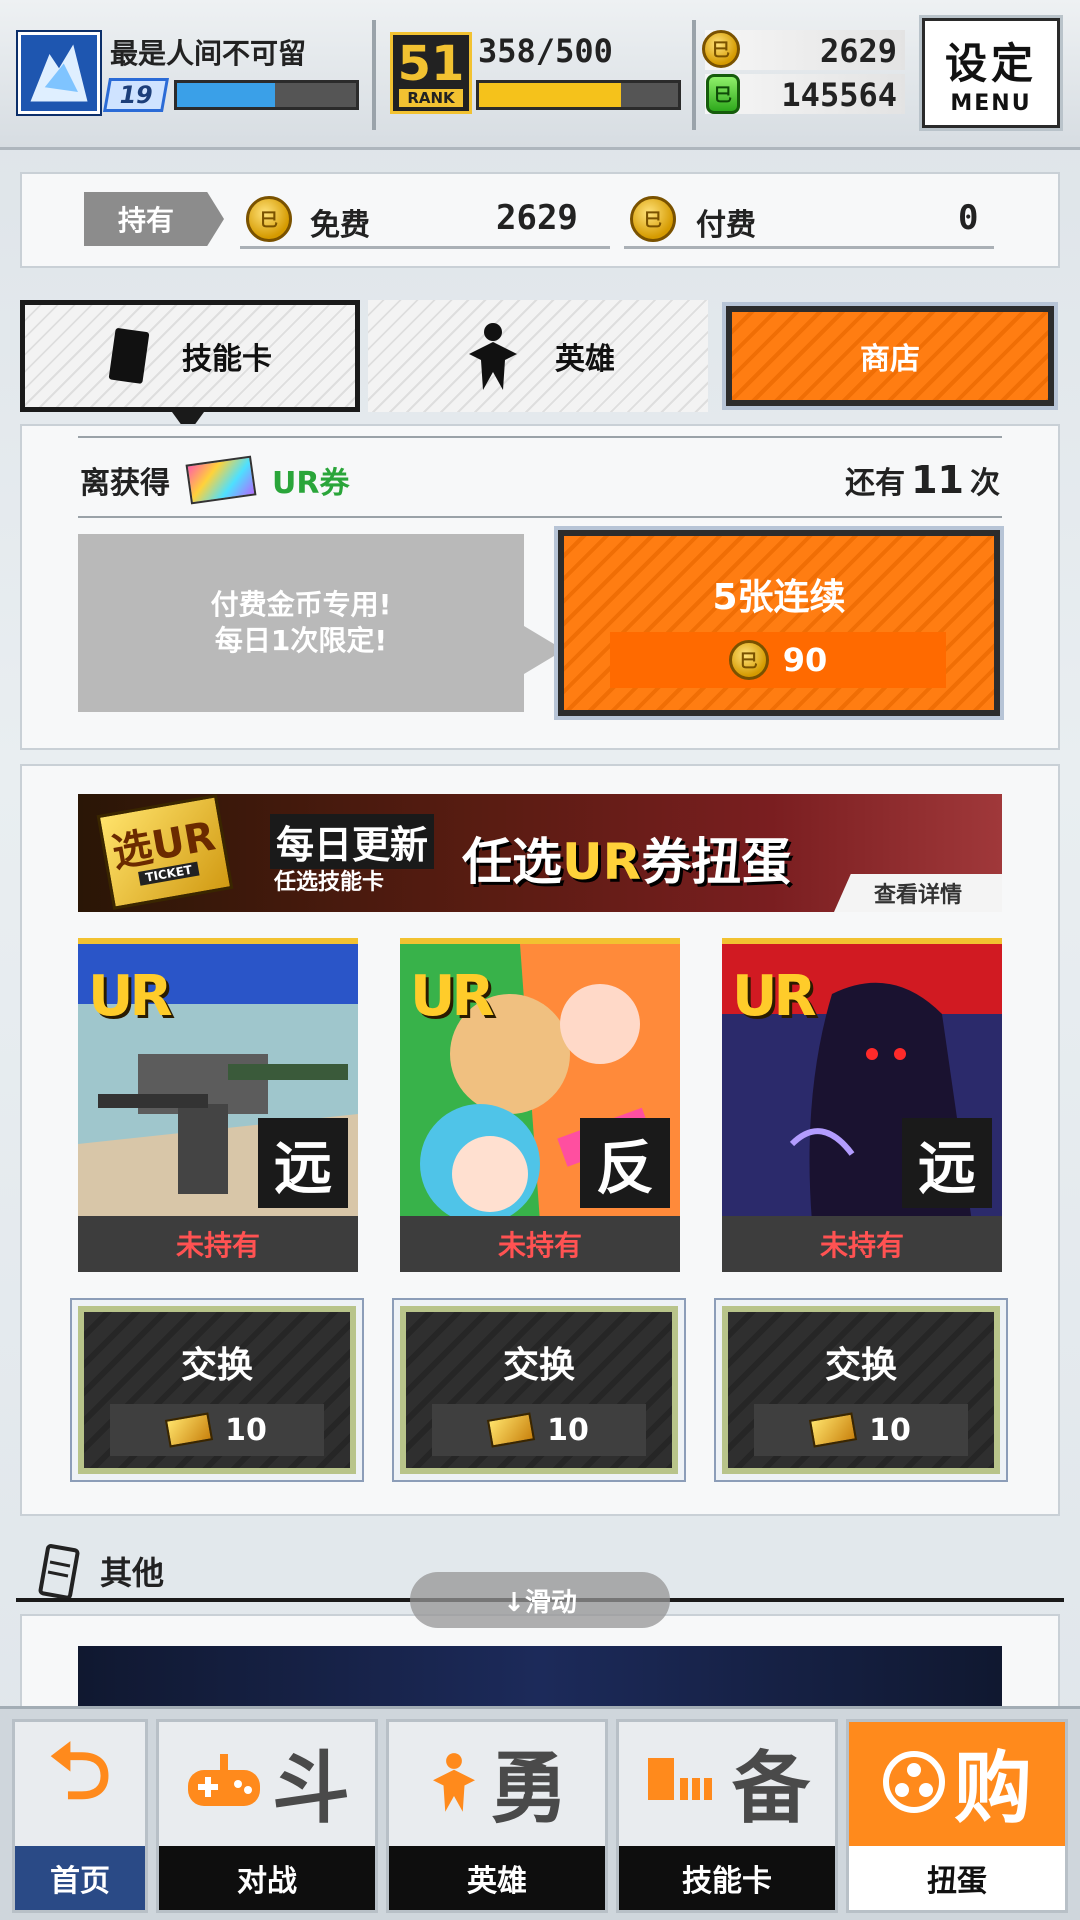 The width and height of the screenshot is (1080, 1920). What do you see at coordinates (208, 53) in the screenshot?
I see `player-name: 最是人间不可留` at bounding box center [208, 53].